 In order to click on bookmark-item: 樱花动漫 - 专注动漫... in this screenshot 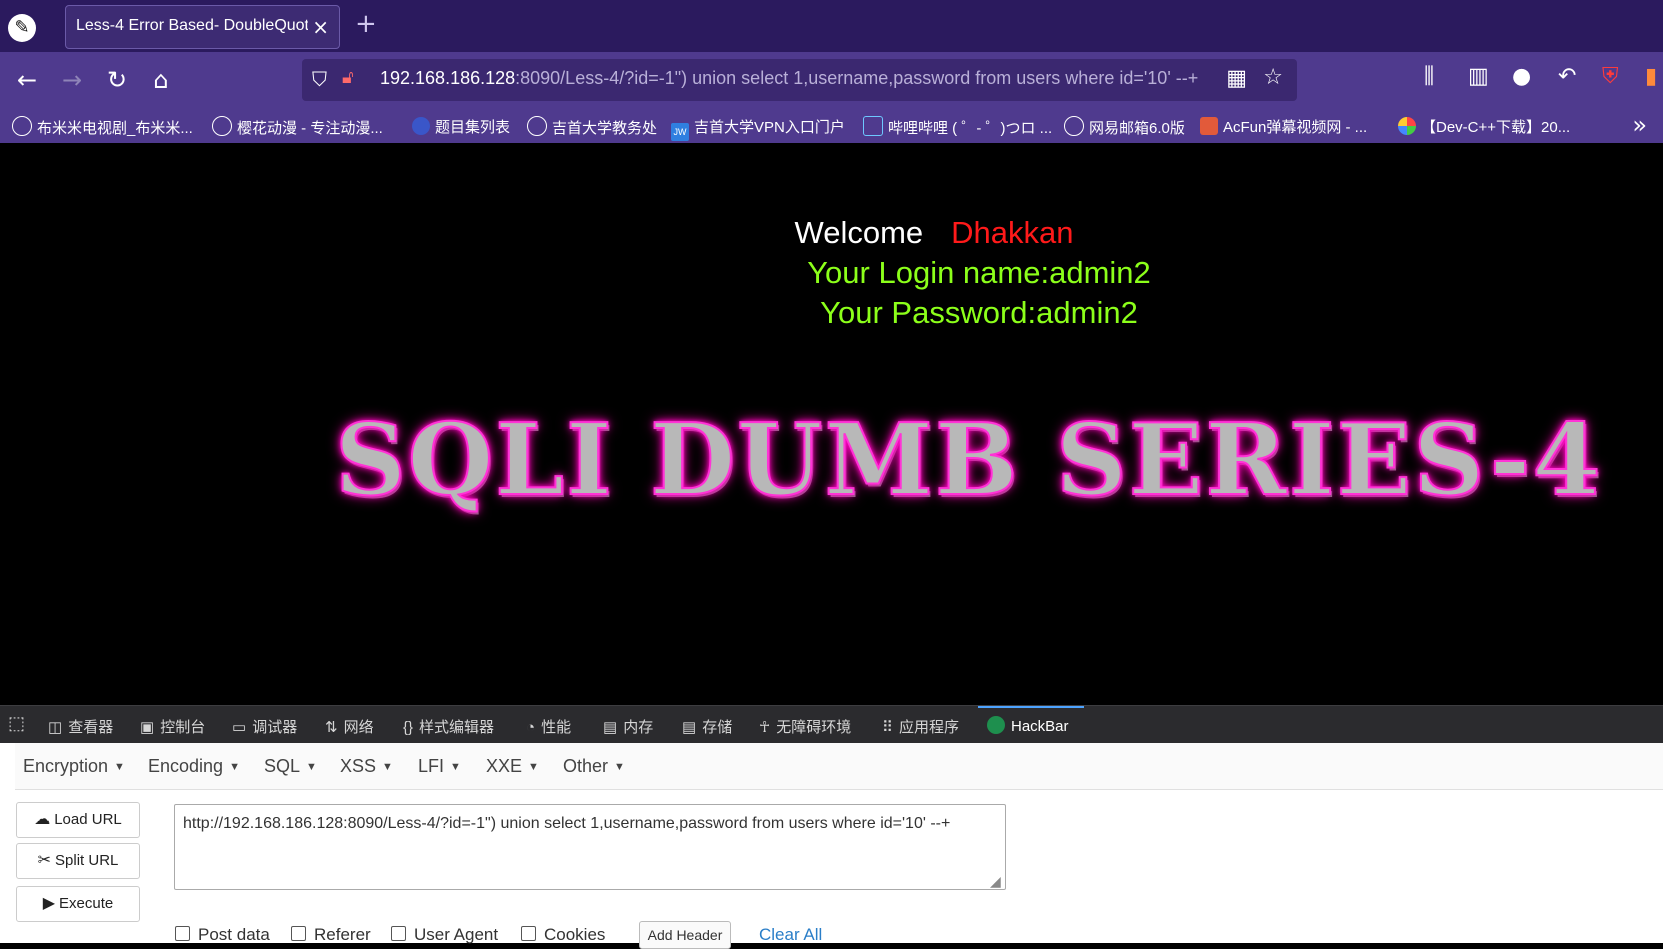, I will do `click(297, 127)`.